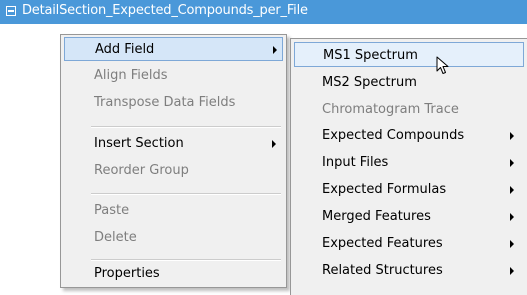 The width and height of the screenshot is (527, 295). What do you see at coordinates (115, 237) in the screenshot?
I see `menu-item-label: Delete` at bounding box center [115, 237].